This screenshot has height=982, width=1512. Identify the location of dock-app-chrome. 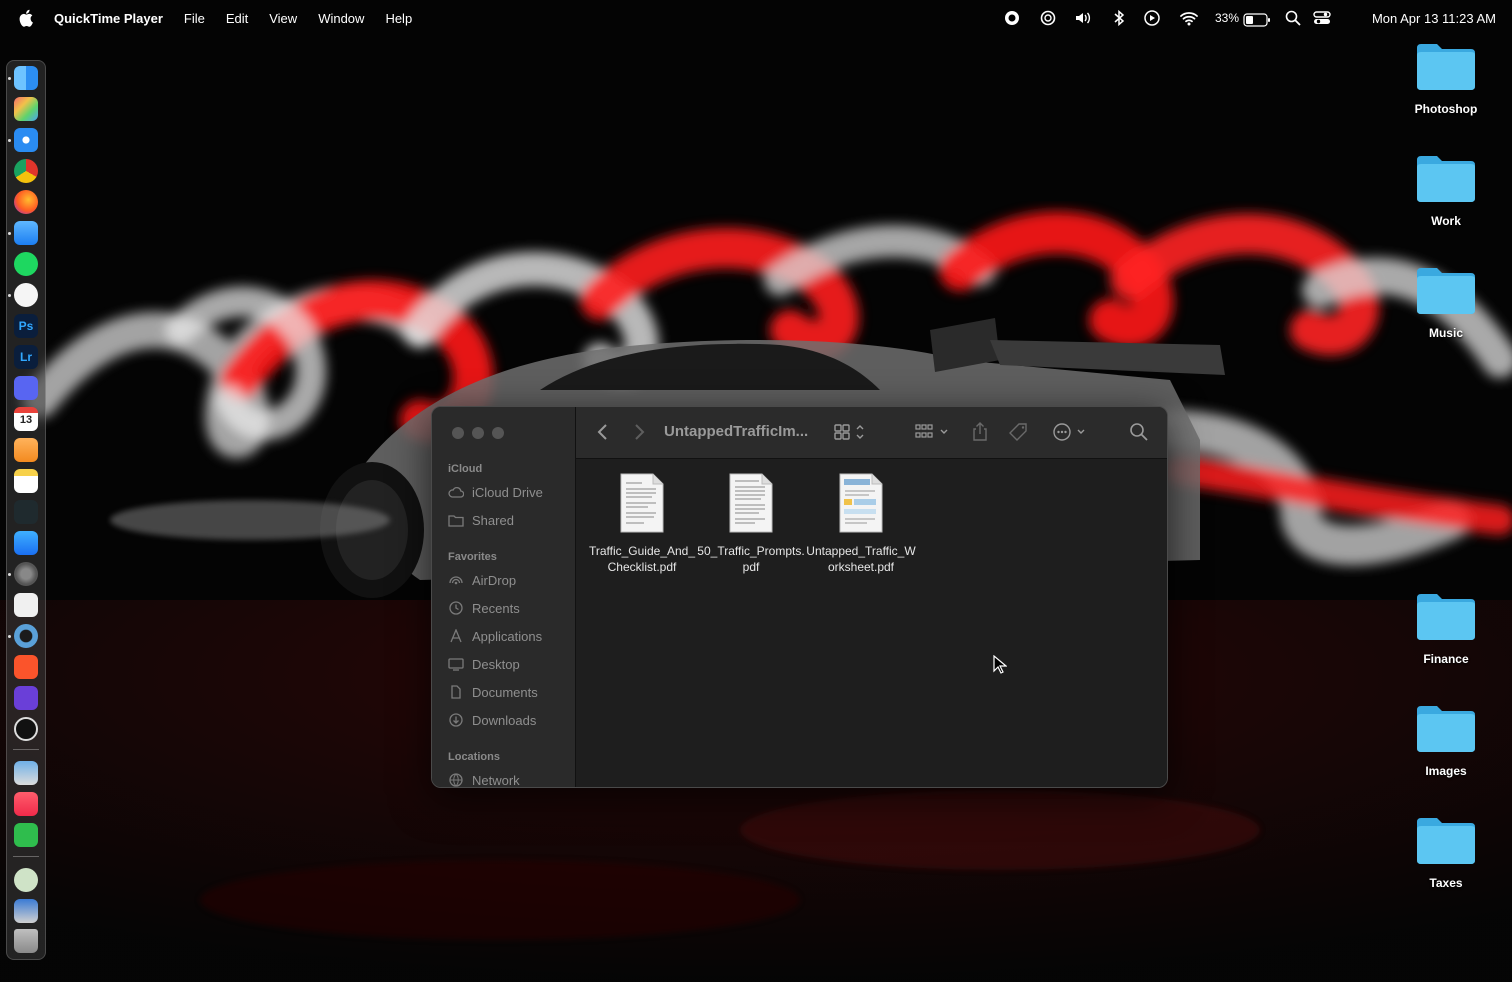
(26, 171).